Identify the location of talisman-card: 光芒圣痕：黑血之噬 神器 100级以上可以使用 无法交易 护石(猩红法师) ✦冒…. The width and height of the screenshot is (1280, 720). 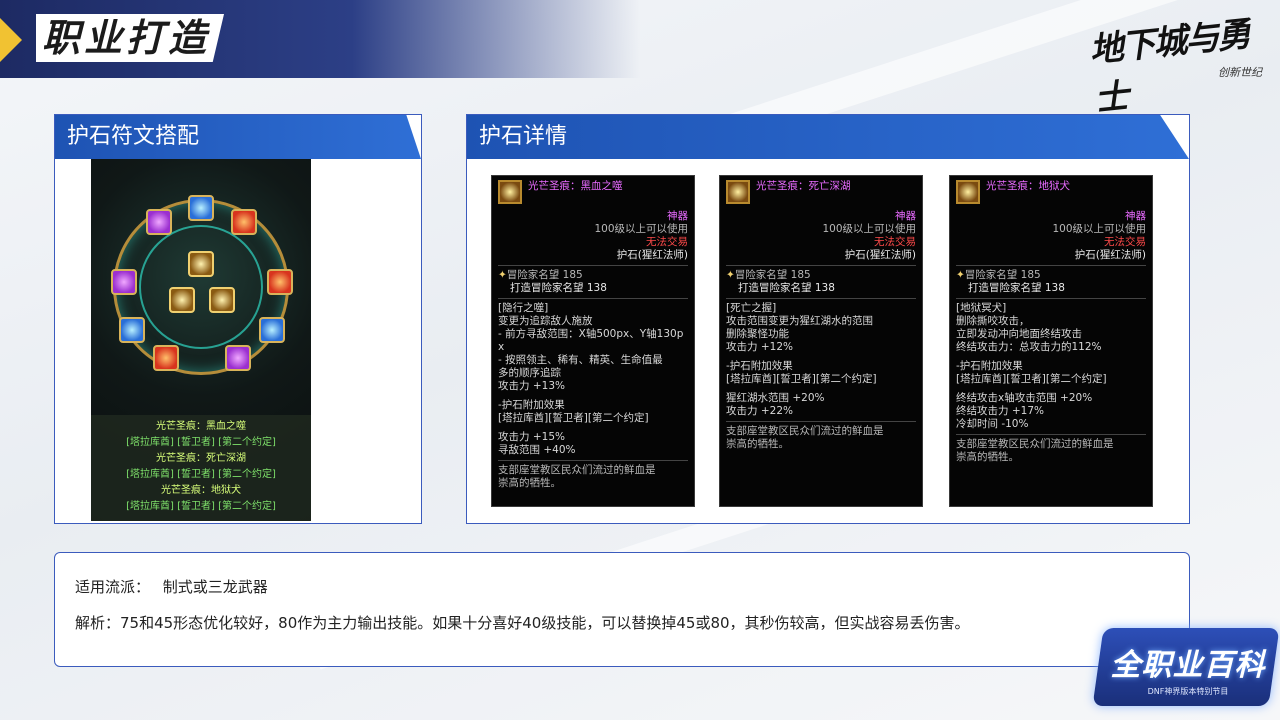
(593, 341).